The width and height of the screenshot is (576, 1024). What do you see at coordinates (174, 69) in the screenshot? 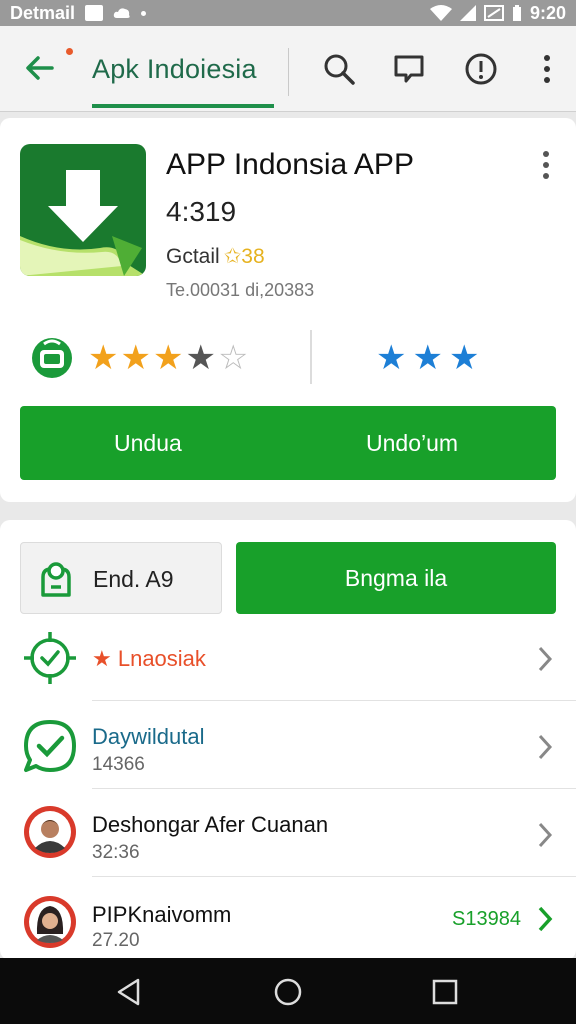
I see `app-bar-title: Apk Indoiesia` at bounding box center [174, 69].